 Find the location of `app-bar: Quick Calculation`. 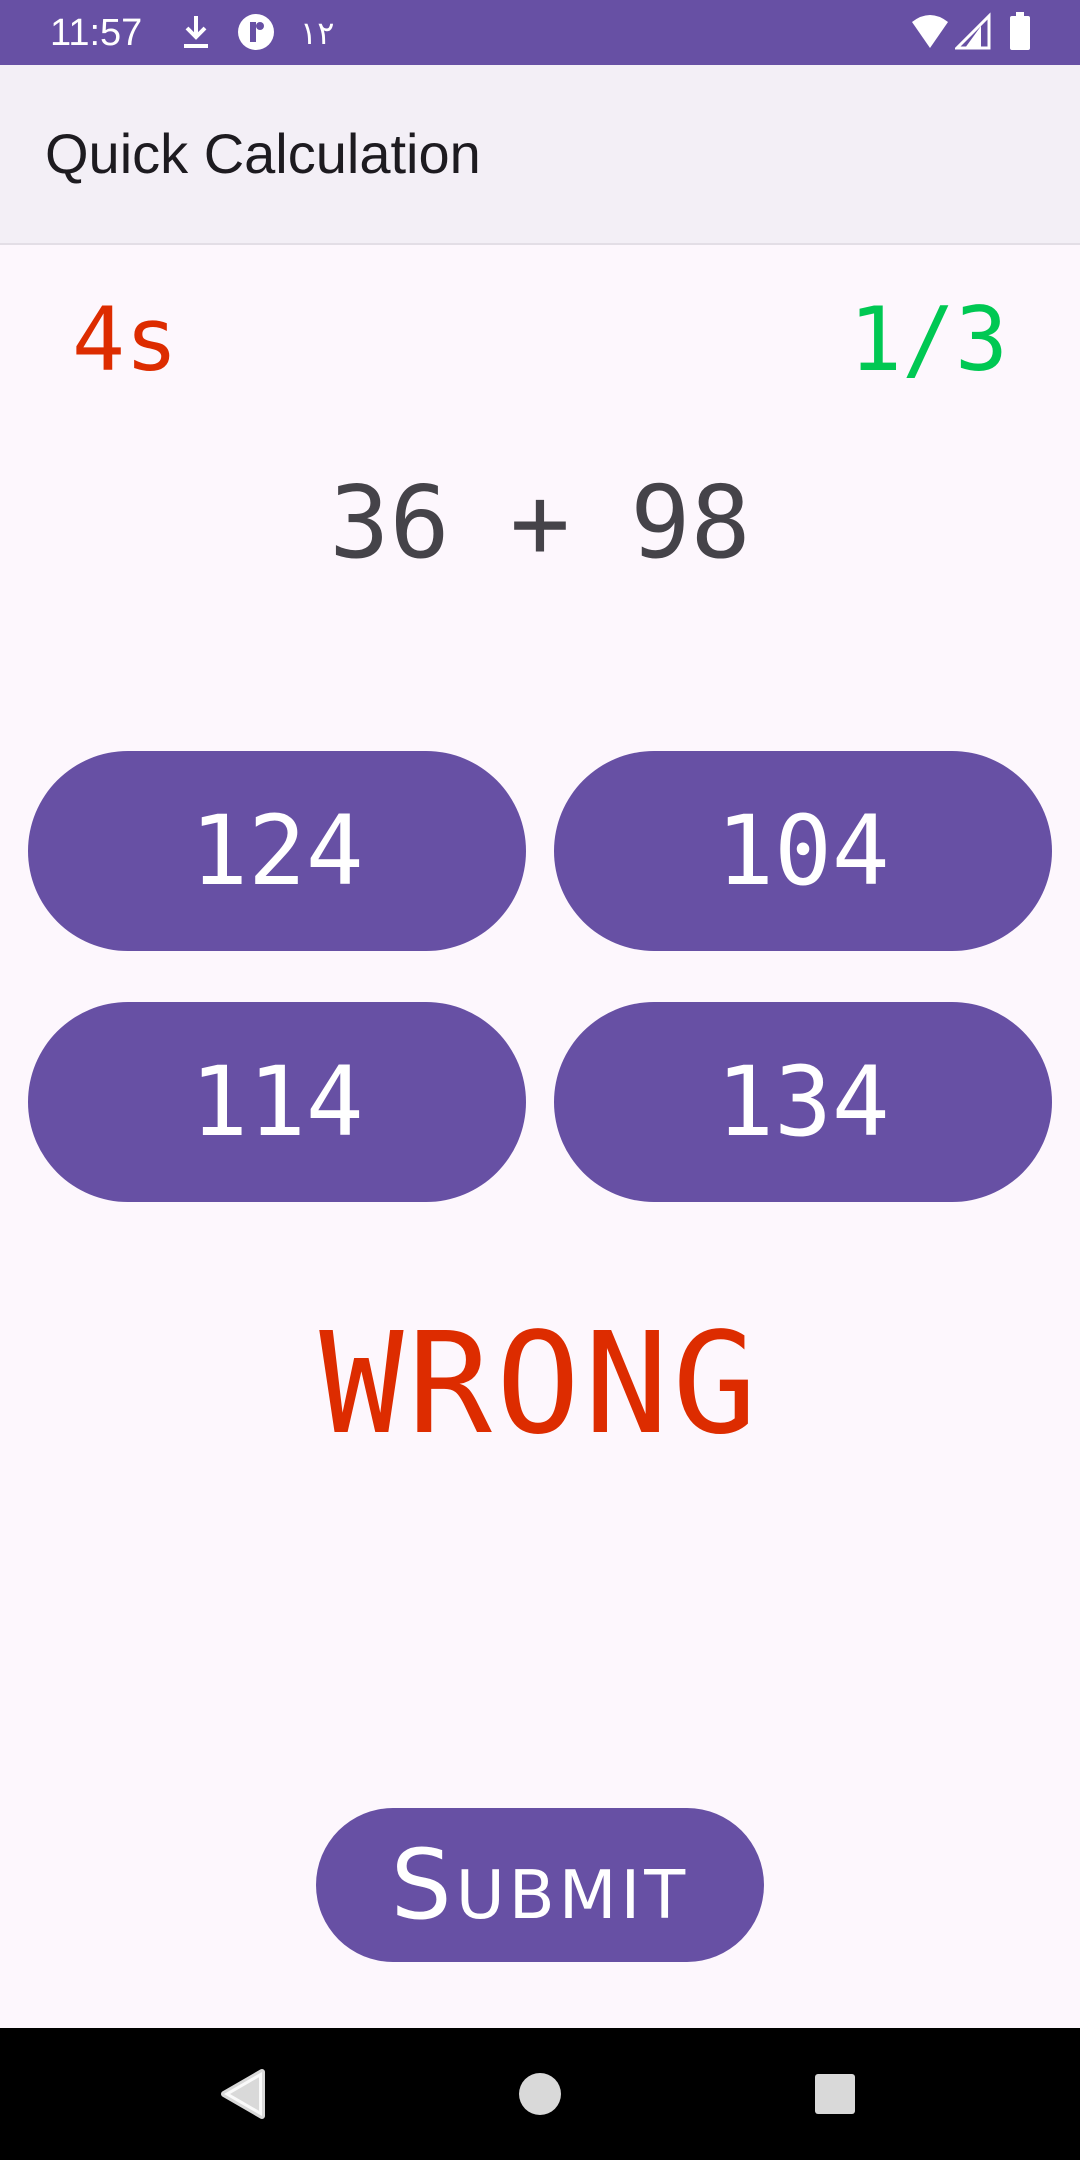

app-bar: Quick Calculation is located at coordinates (540, 155).